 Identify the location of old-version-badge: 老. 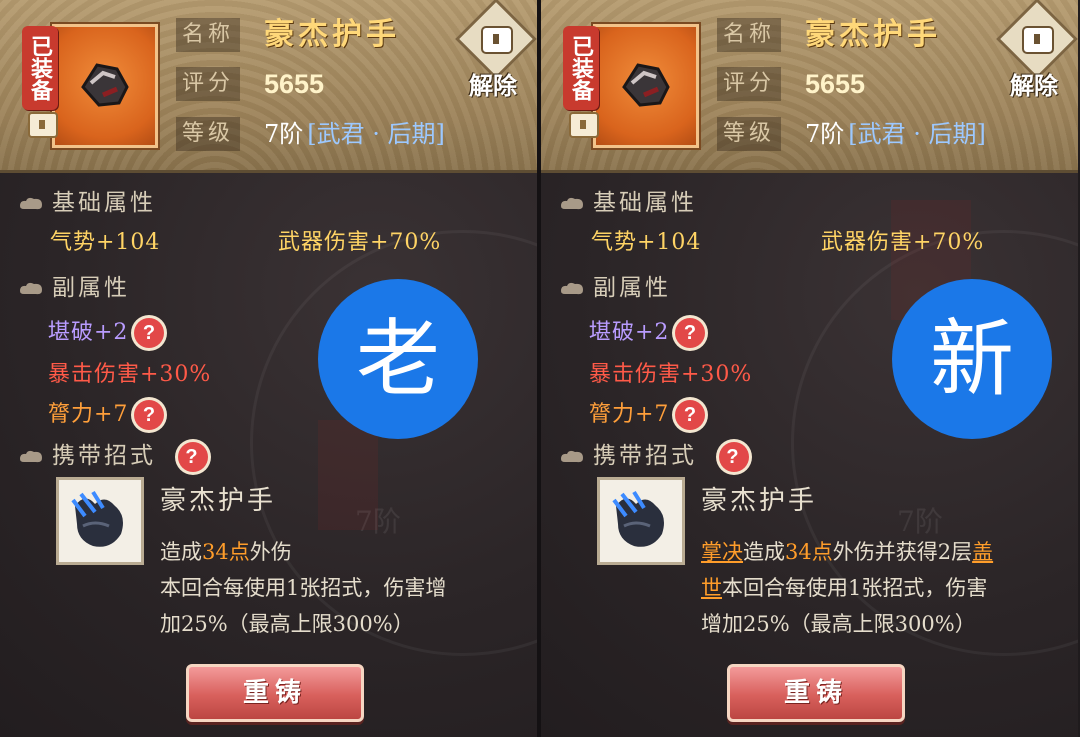
(398, 359).